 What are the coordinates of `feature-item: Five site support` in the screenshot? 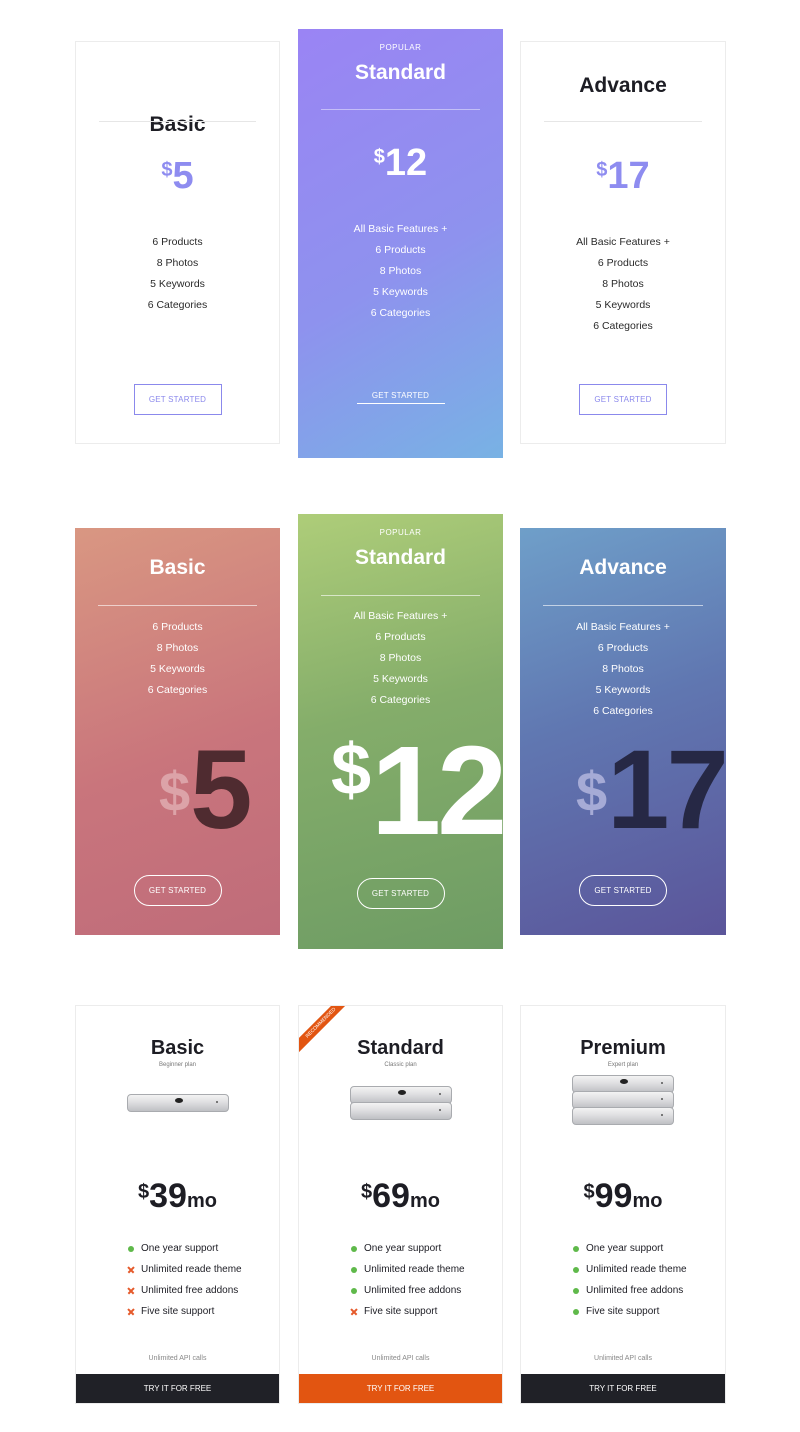 It's located at (630, 1311).